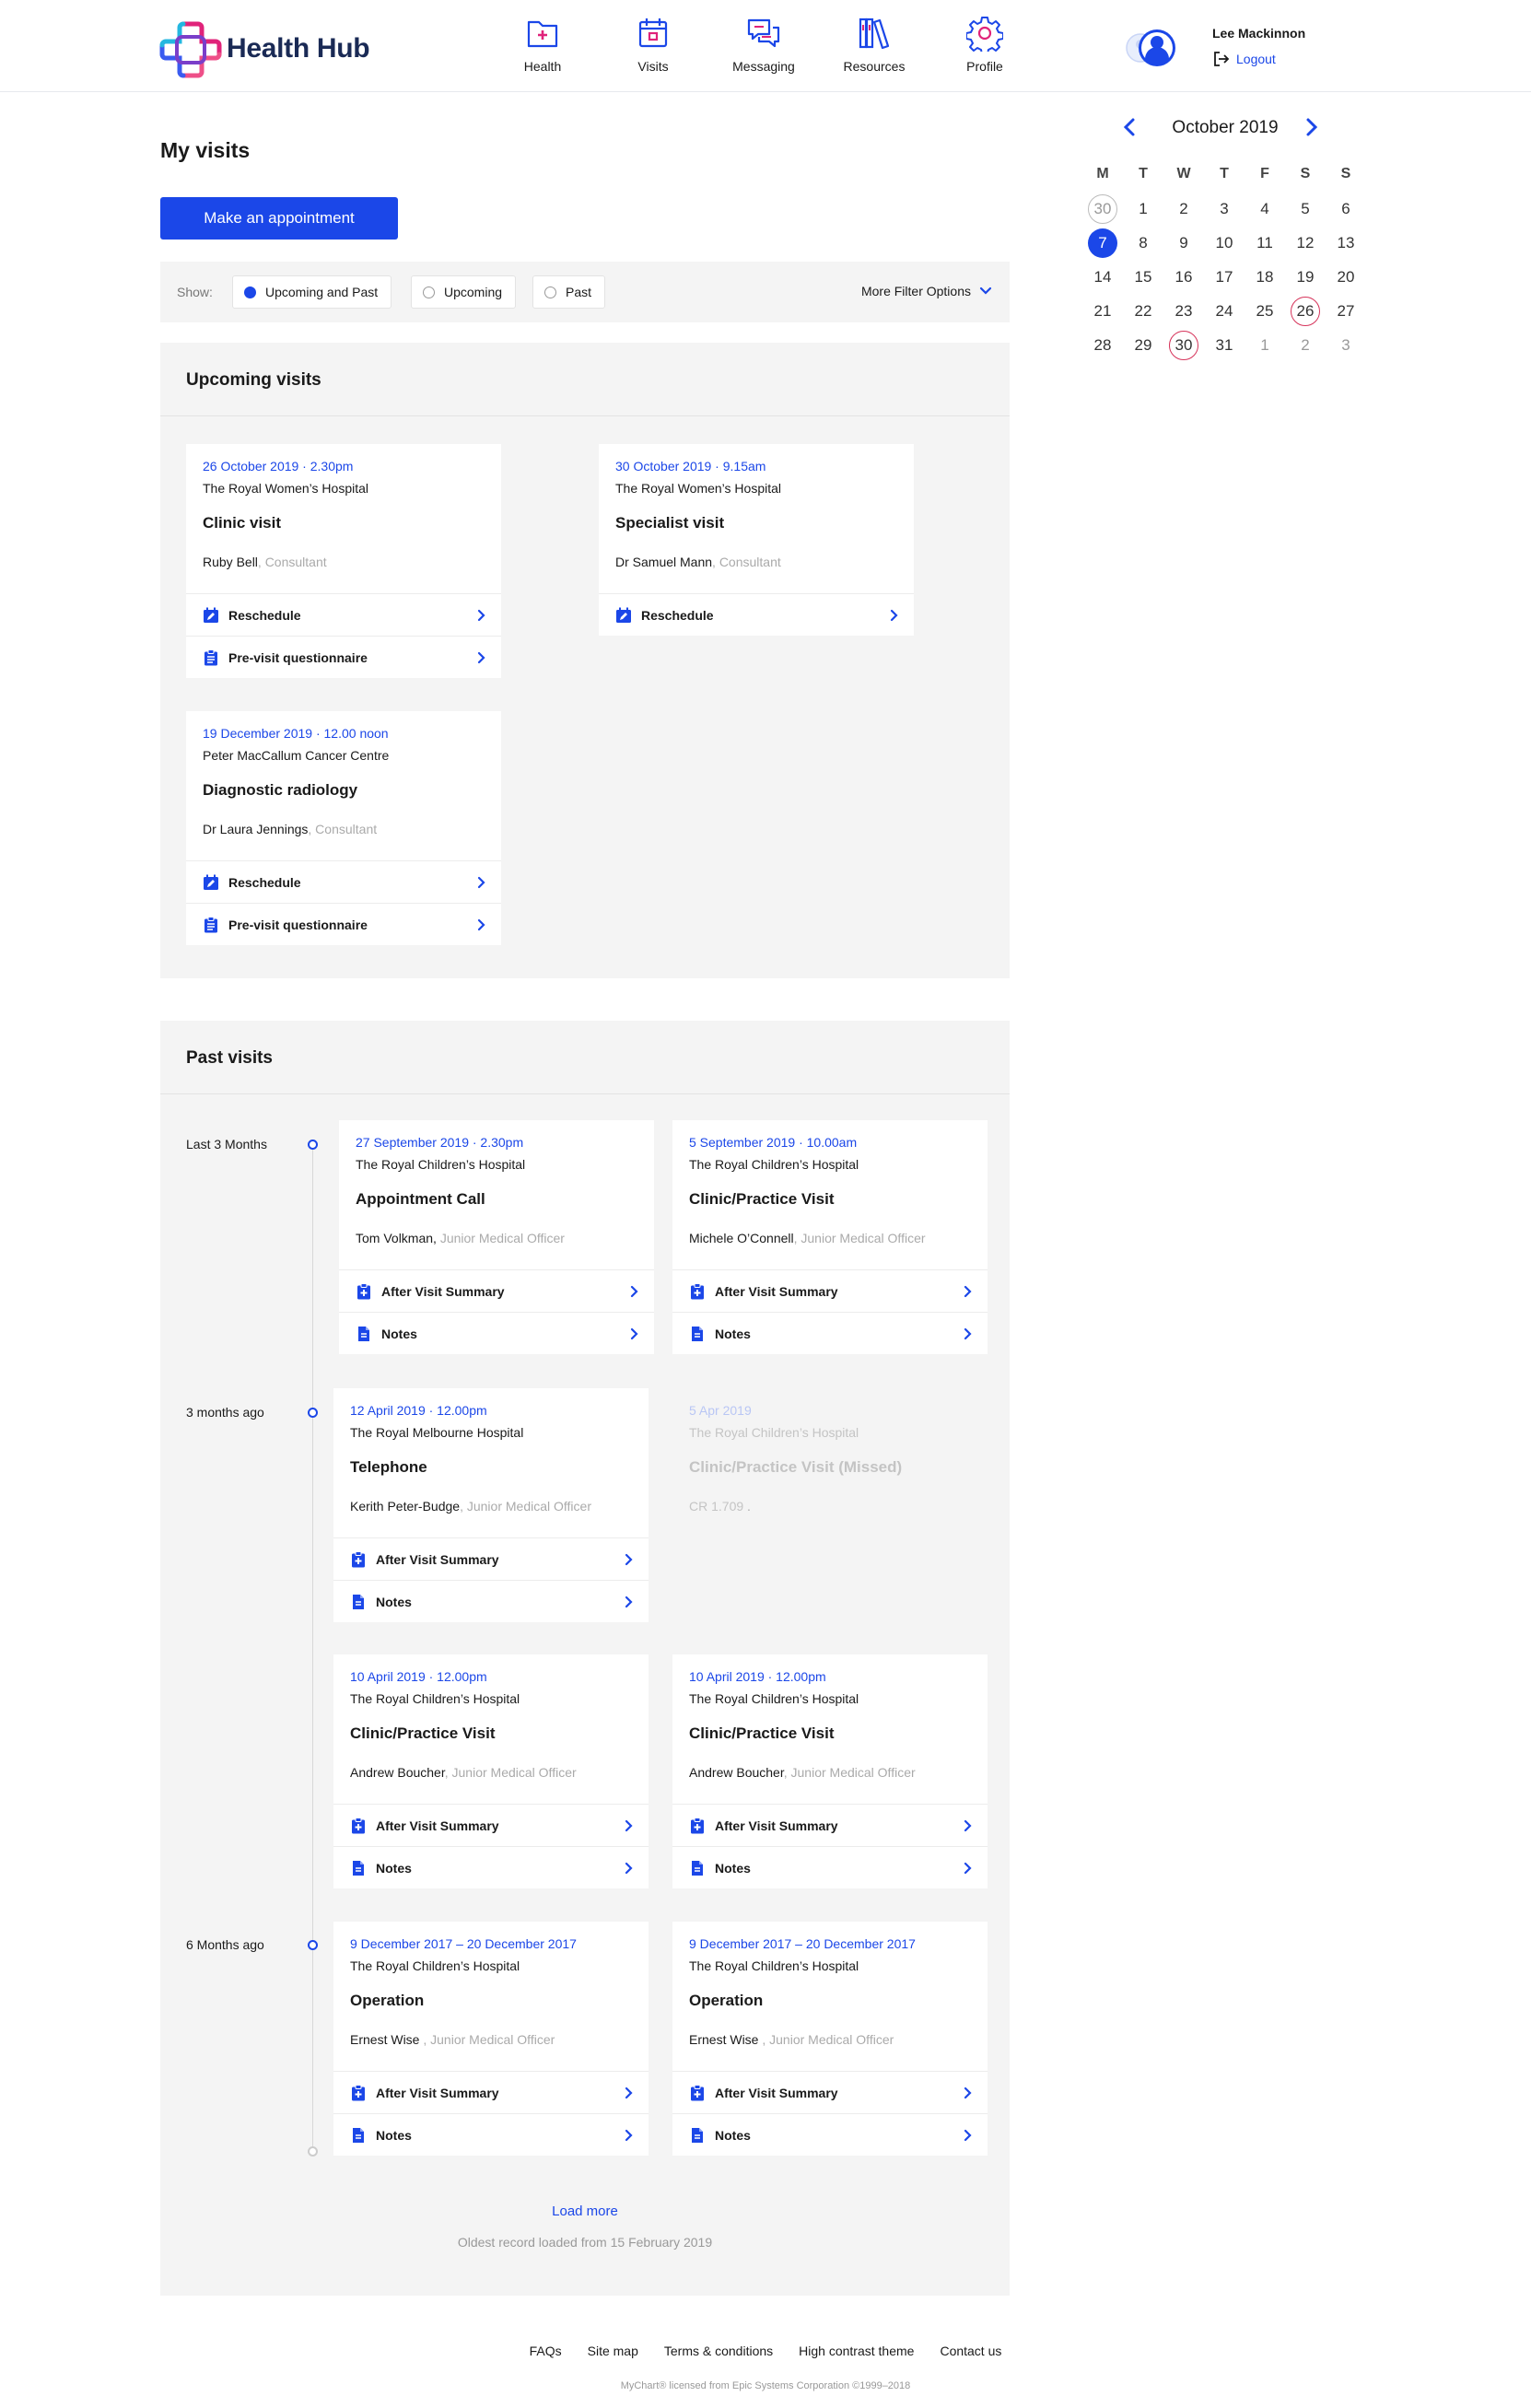  Describe the element at coordinates (1151, 48) in the screenshot. I see `user-avatar` at that location.